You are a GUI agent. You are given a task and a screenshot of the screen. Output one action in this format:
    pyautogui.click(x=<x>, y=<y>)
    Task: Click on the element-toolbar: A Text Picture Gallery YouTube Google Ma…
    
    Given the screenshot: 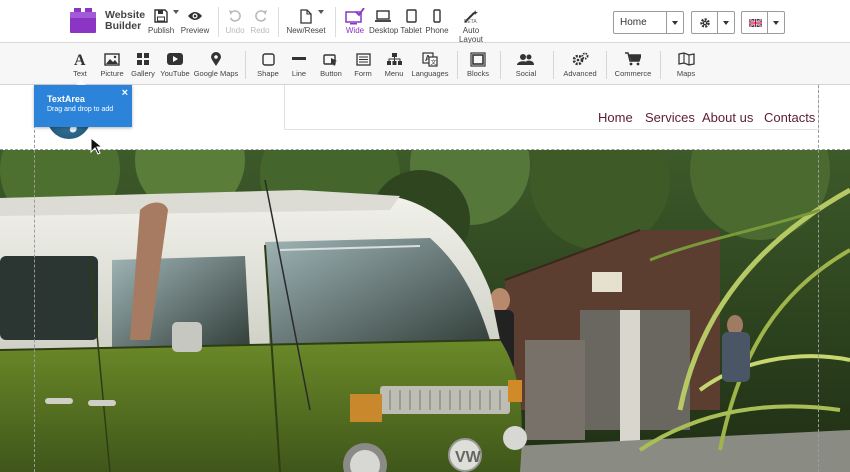 What is the action you would take?
    pyautogui.click(x=425, y=71)
    